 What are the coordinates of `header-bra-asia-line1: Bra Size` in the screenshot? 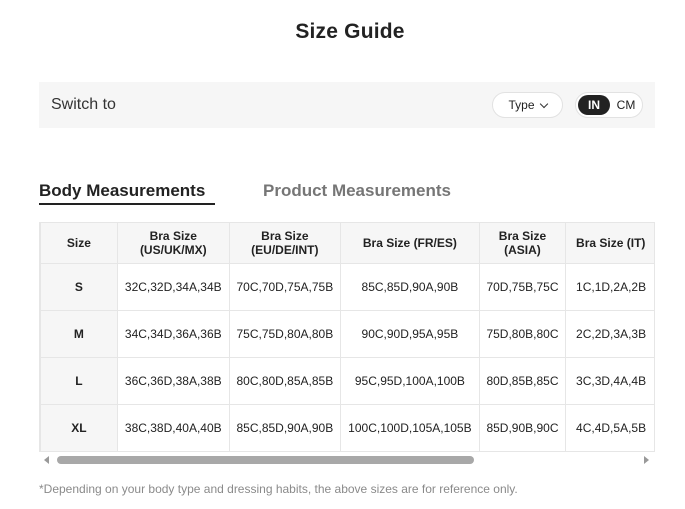 It's located at (522, 236).